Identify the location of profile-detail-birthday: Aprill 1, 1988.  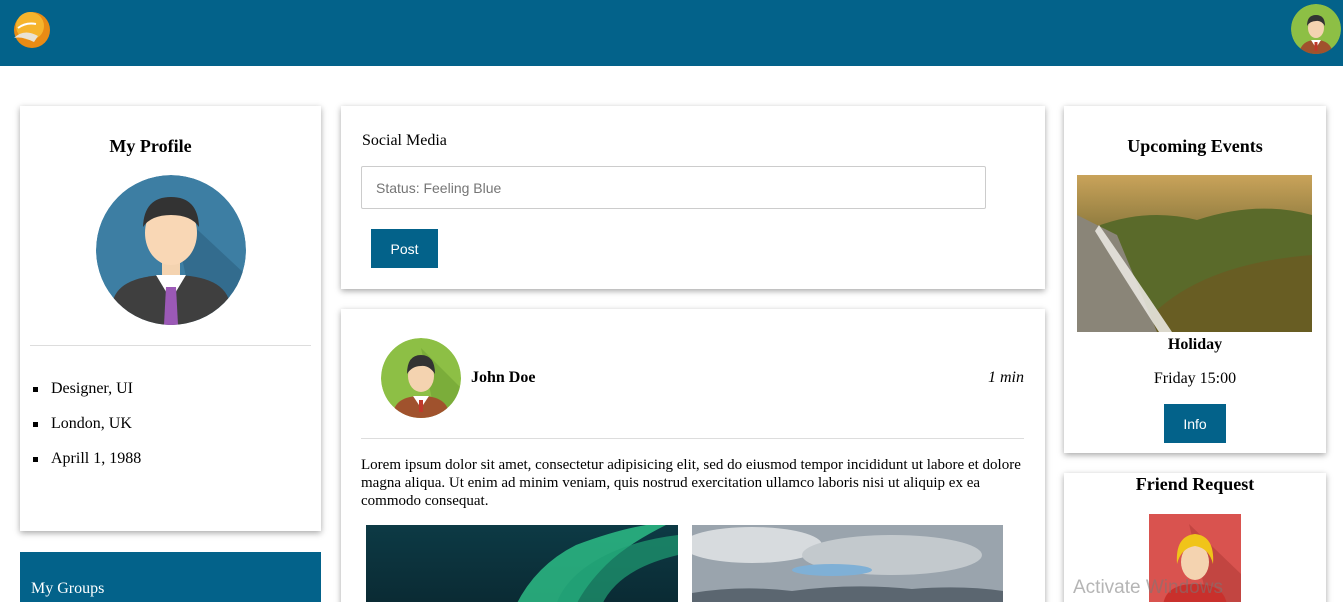
(86, 467).